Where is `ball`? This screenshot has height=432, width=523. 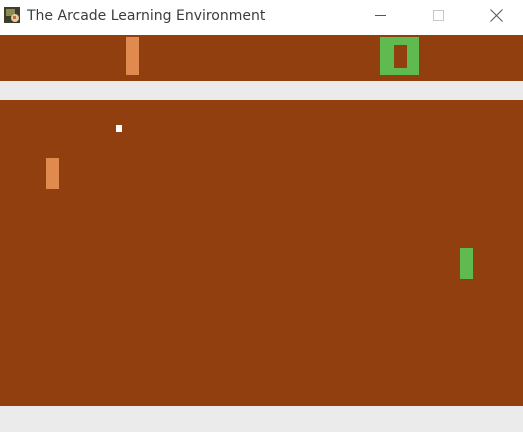
ball is located at coordinates (119, 128).